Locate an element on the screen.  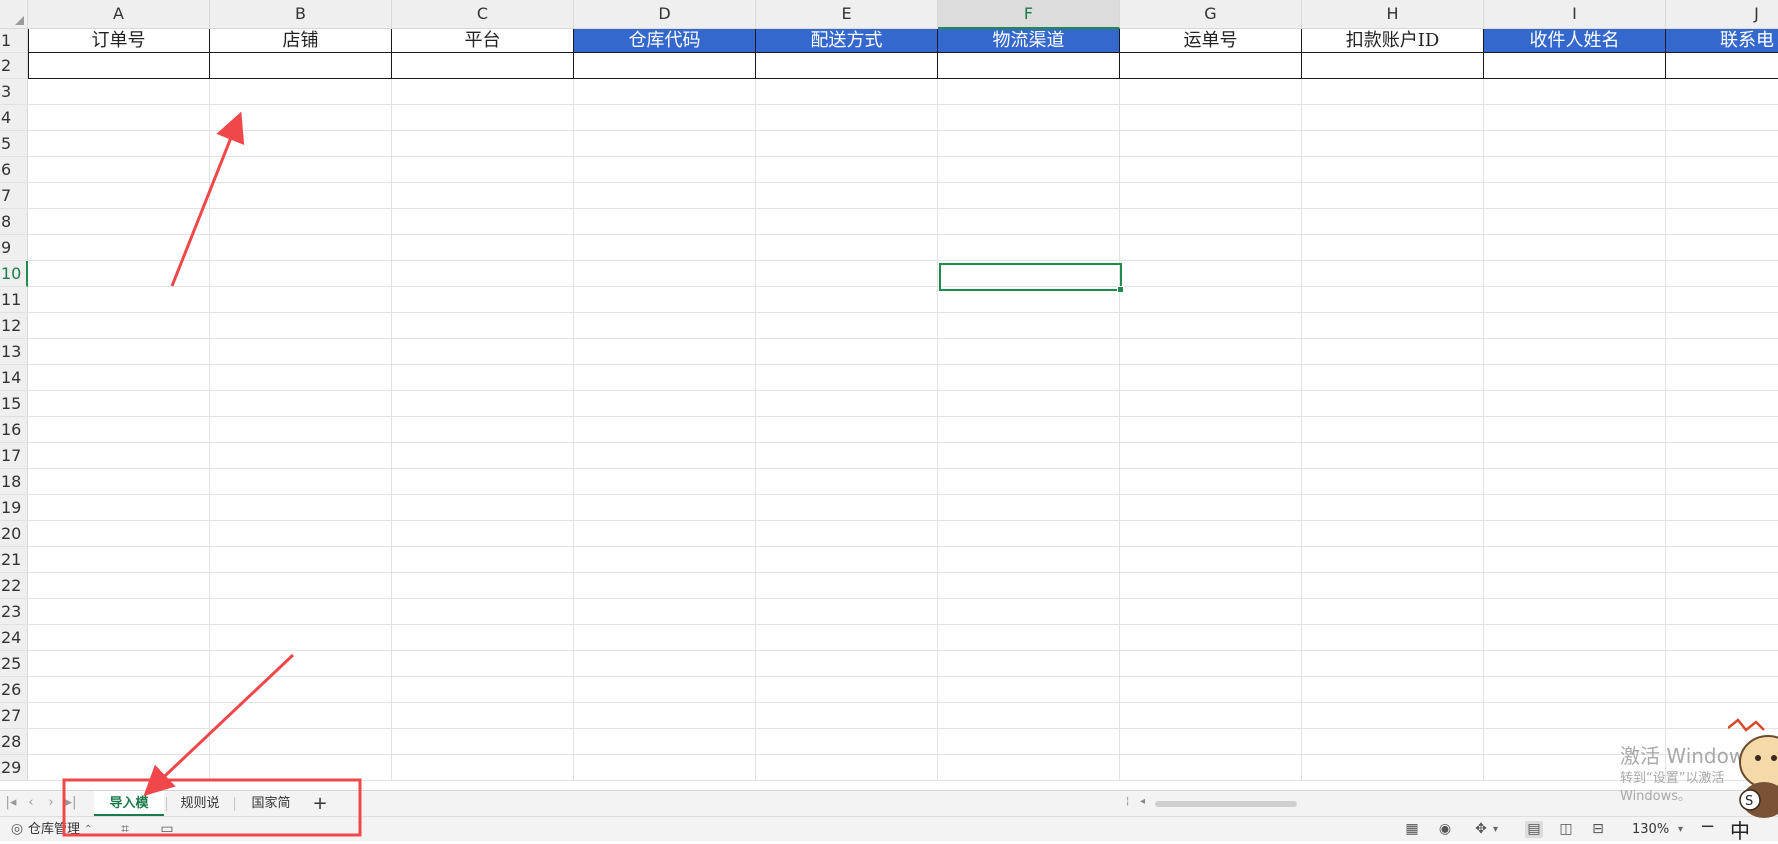
cell-e2 is located at coordinates (847, 66).